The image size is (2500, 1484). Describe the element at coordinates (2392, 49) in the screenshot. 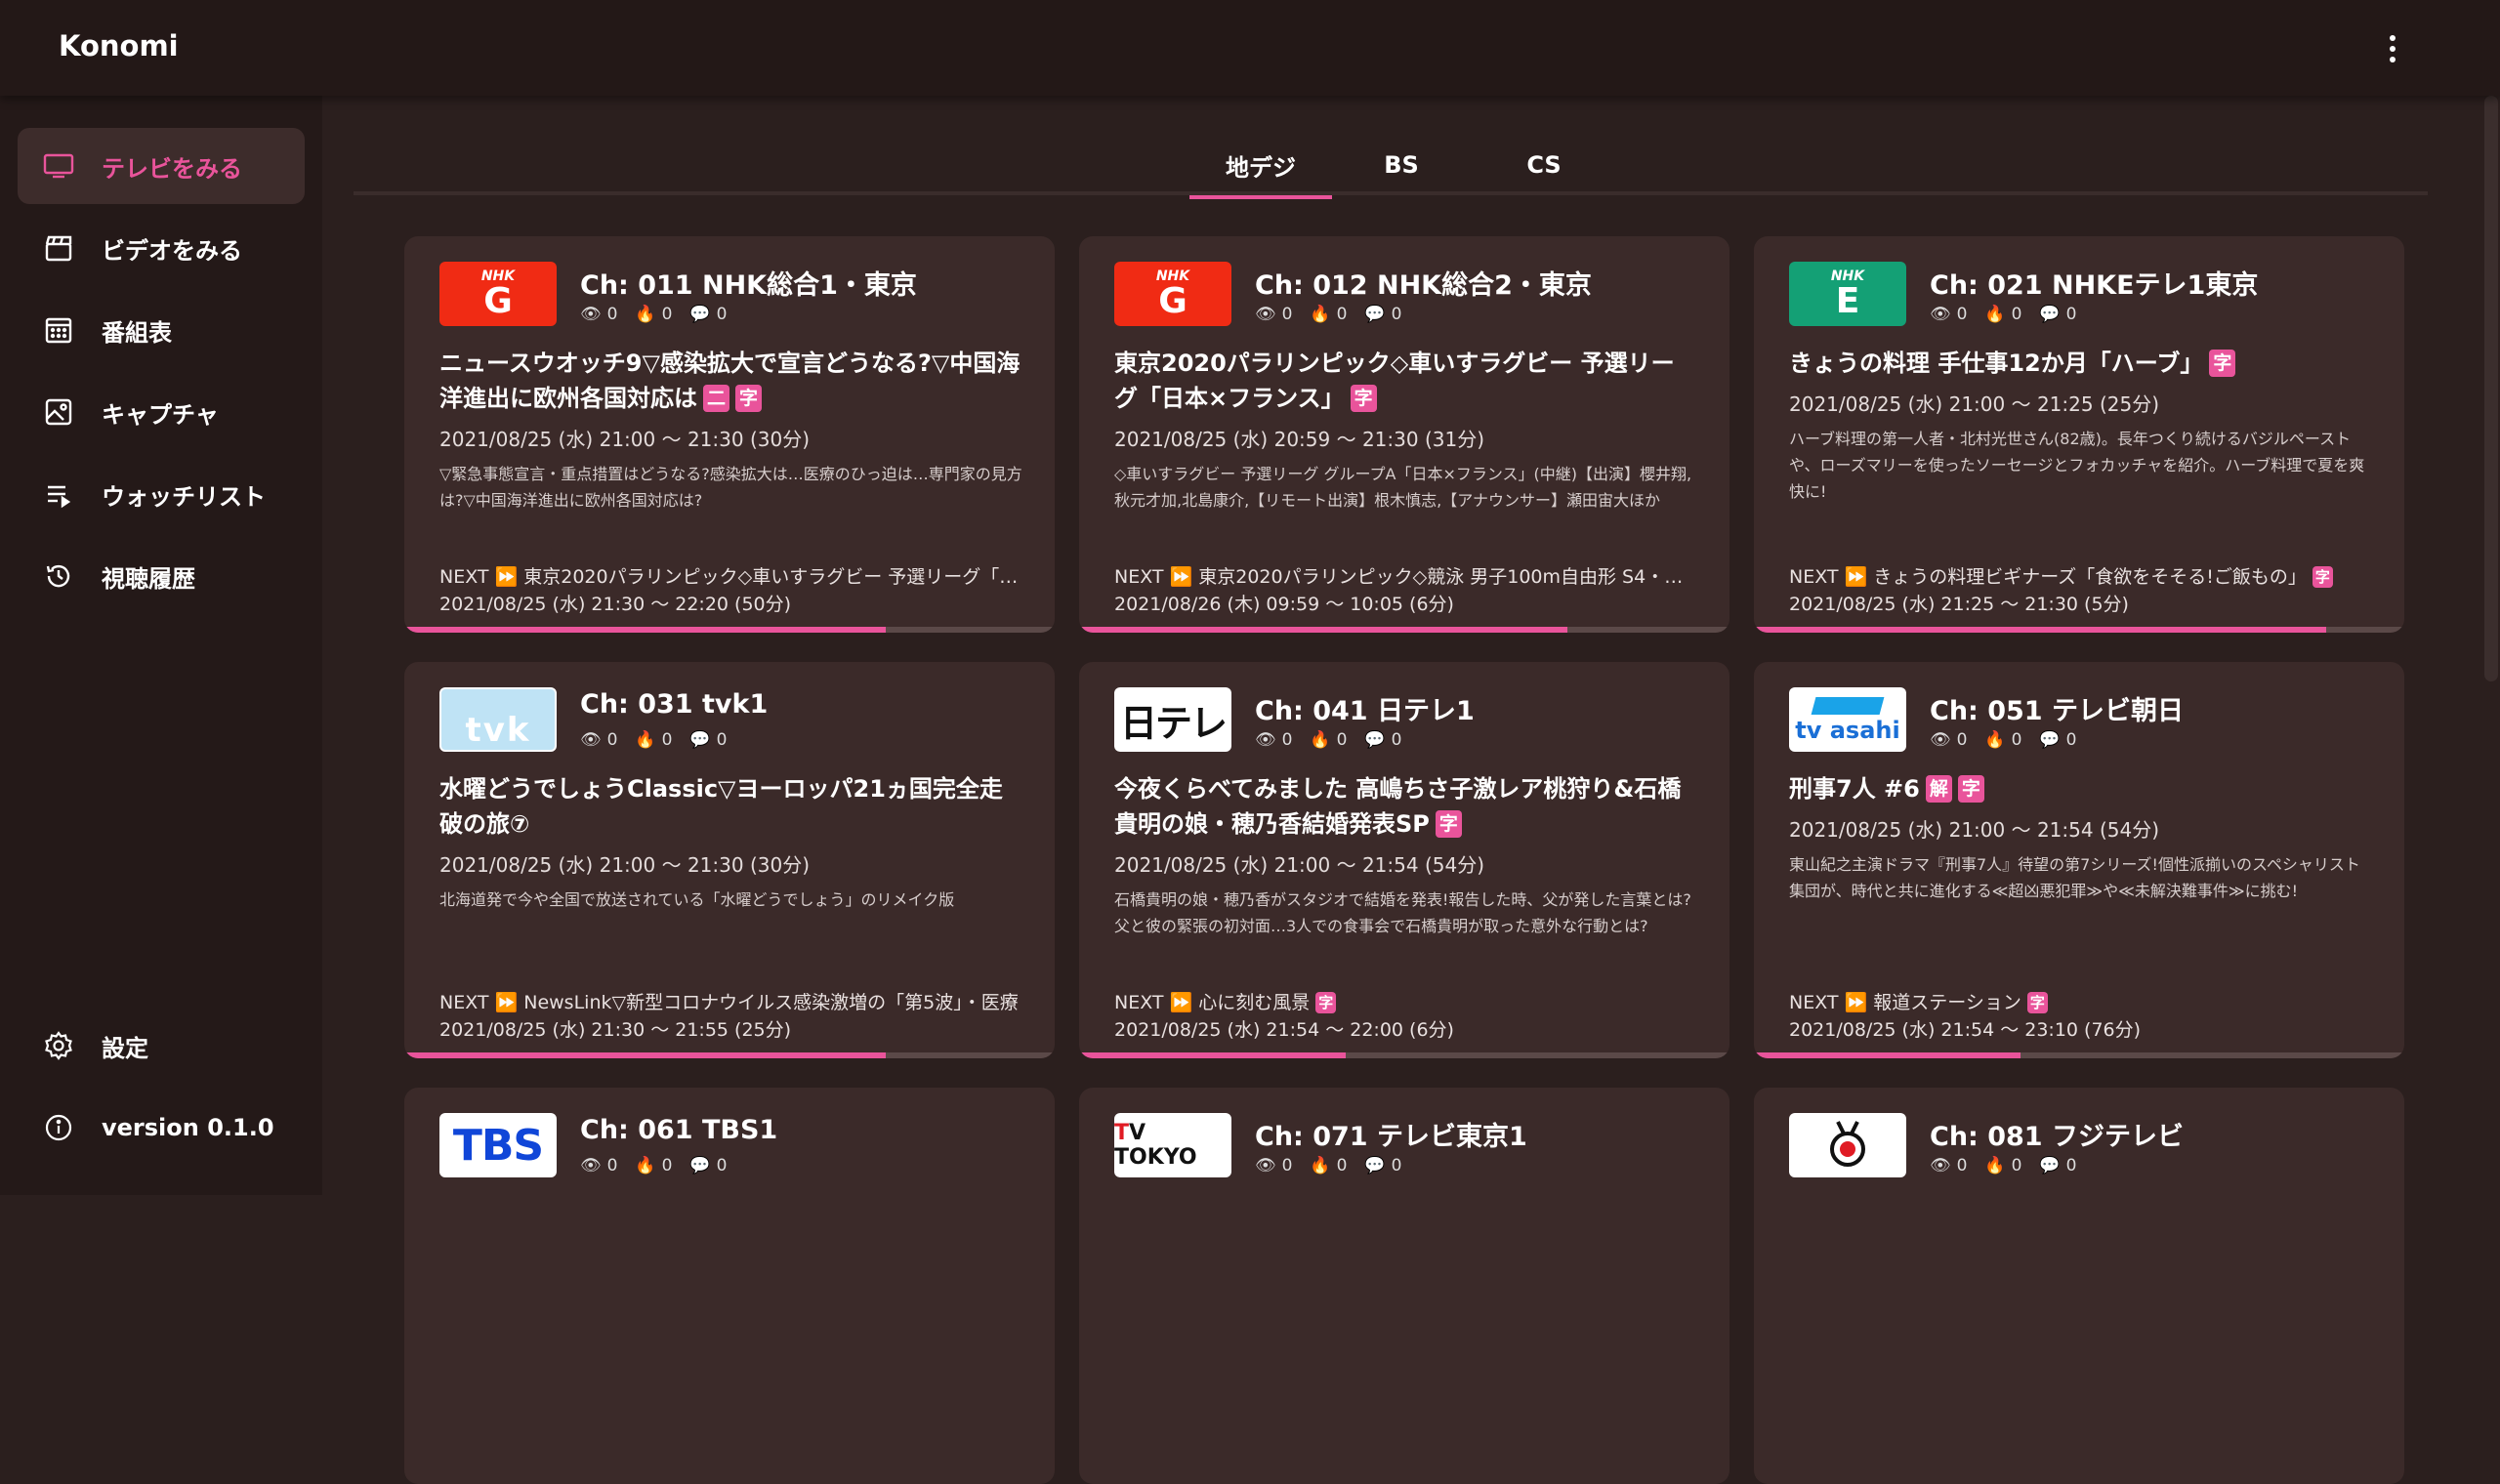

I see `more-menu-icon` at that location.